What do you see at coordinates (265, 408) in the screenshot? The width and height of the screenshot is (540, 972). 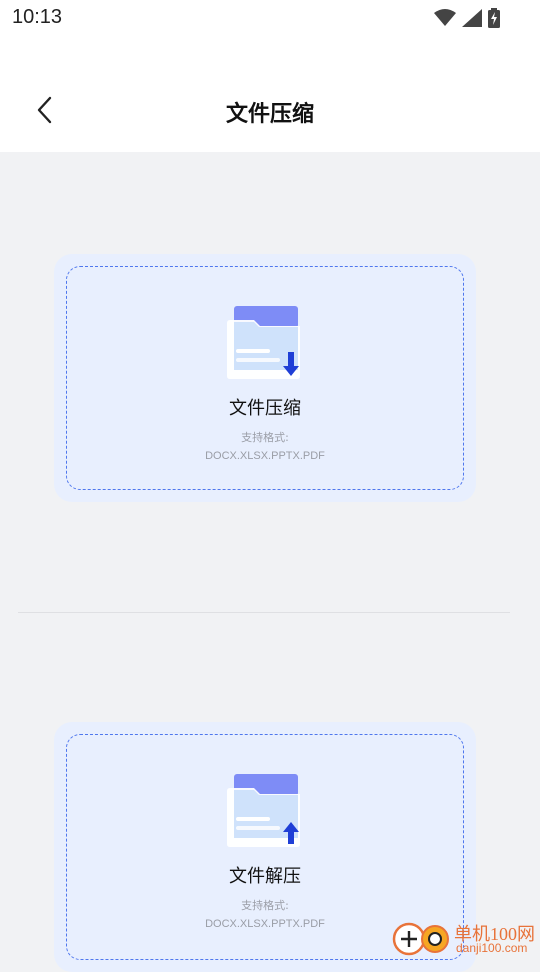 I see `card-title: 文件压缩` at bounding box center [265, 408].